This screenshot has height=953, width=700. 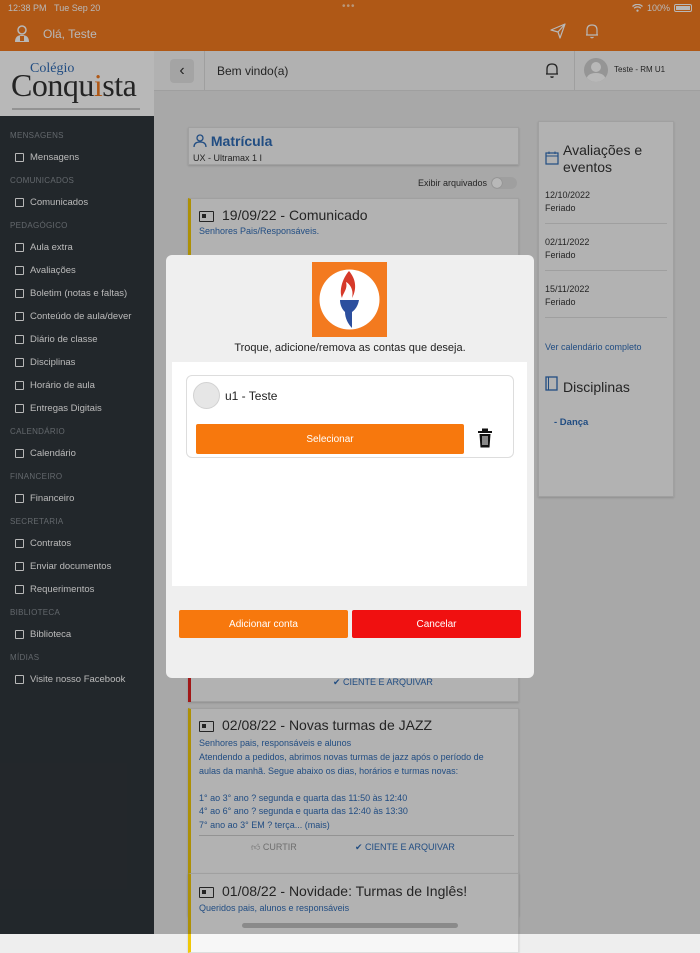 I want to click on account-name: u1 - Teste, so click(x=251, y=396).